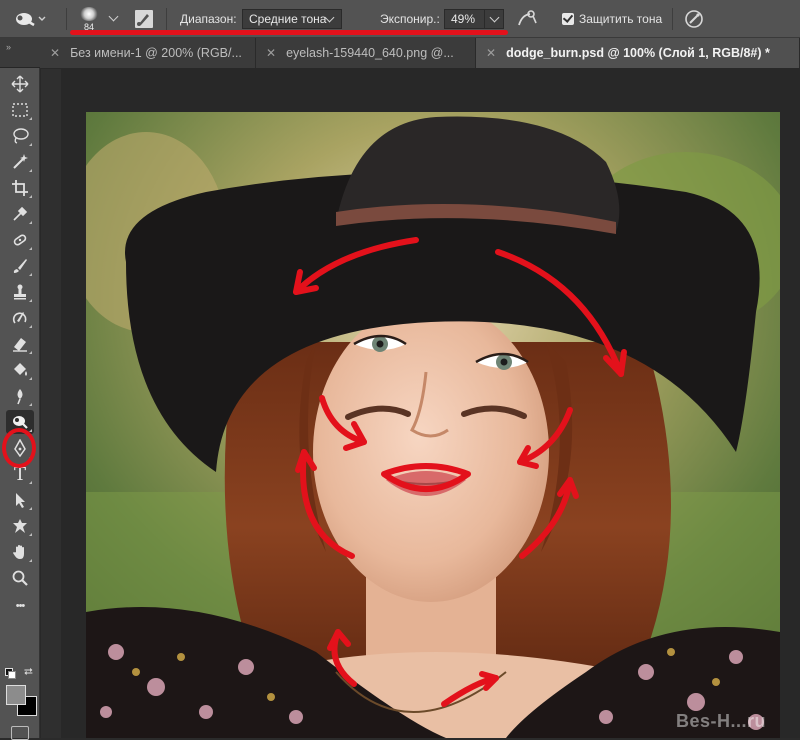 The image size is (800, 740). I want to click on tab-label: dodge_burn.psd @ 100% (Слой 1, RGB/8#) *, so click(638, 53).